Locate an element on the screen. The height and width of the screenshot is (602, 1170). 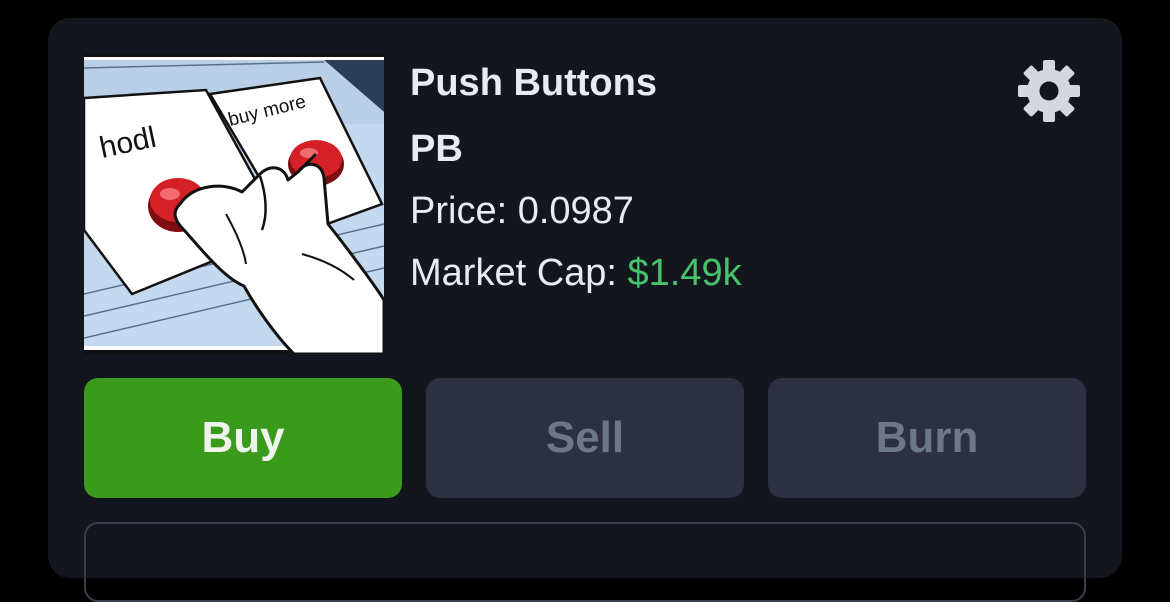
market-cap-value: $1.49k is located at coordinates (684, 273).